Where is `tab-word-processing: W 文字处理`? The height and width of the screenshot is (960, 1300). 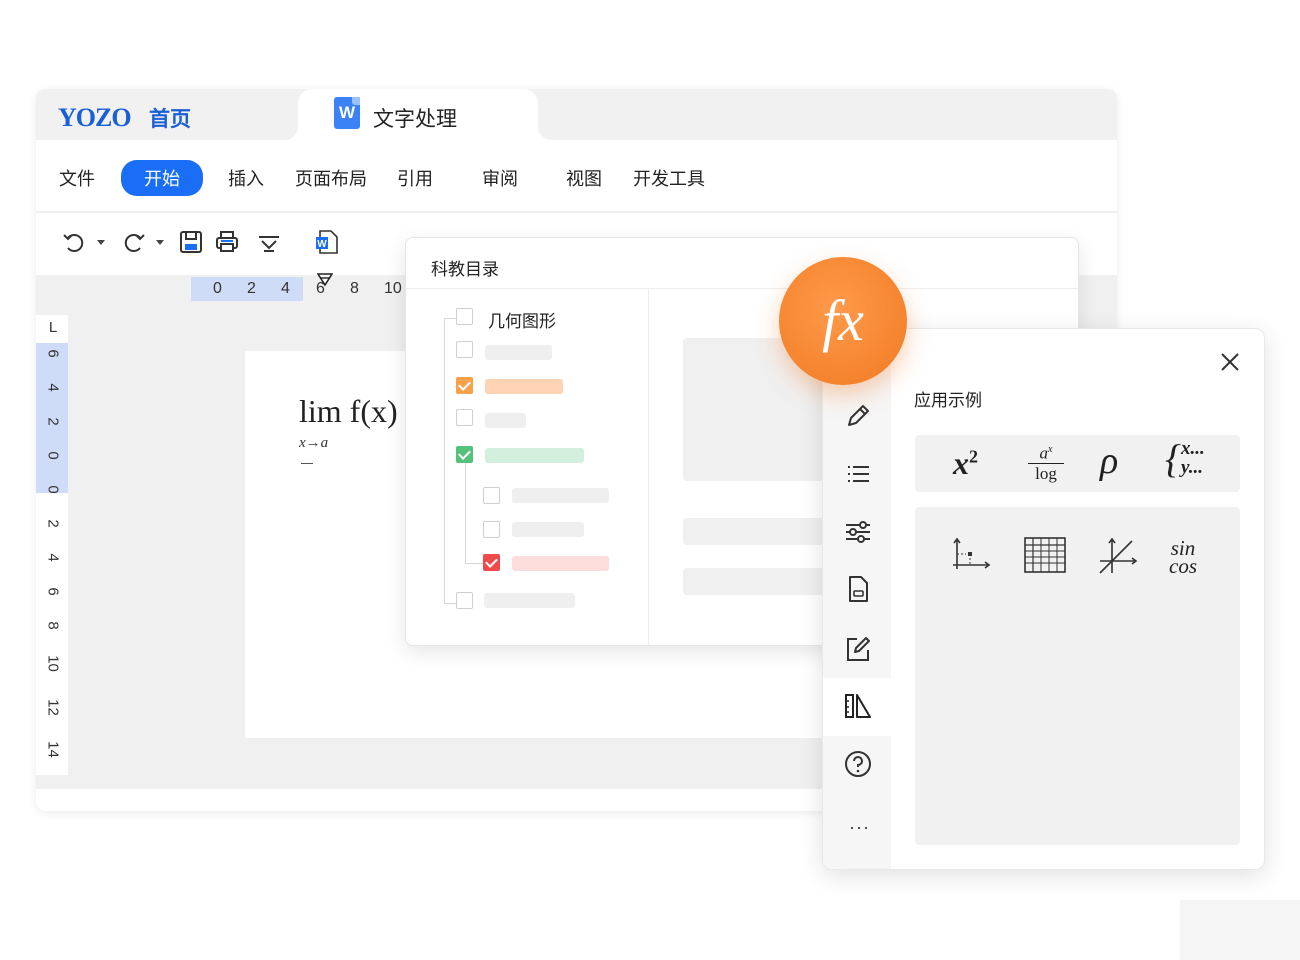
tab-word-processing: W 文字处理 is located at coordinates (418, 114).